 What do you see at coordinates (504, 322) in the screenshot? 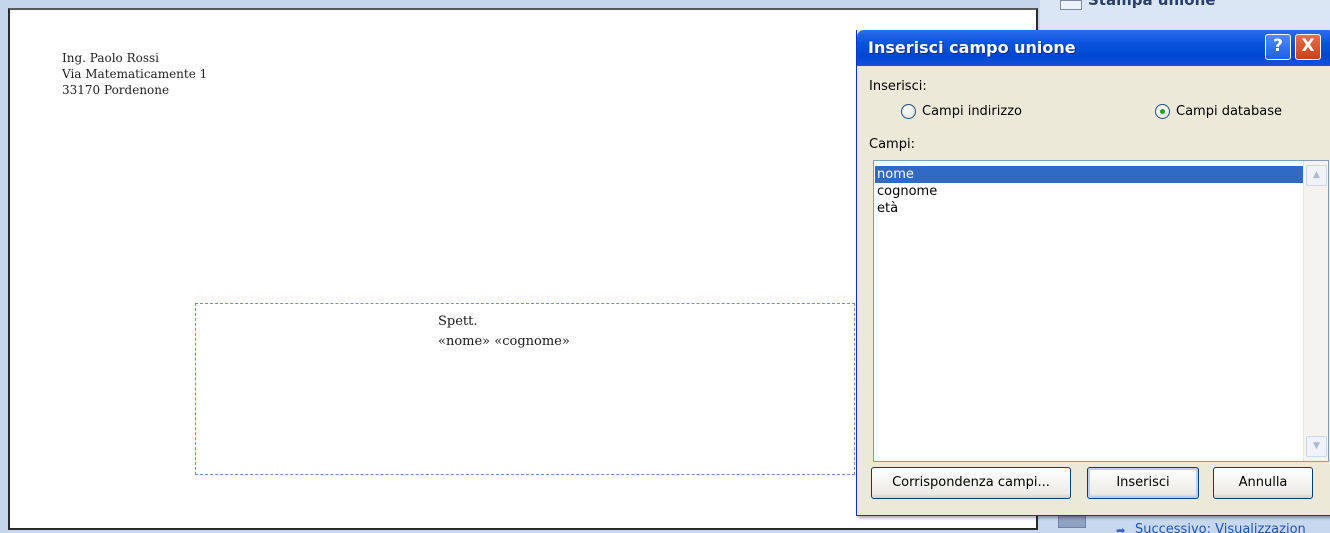
I see `recipient-line: Spett.` at bounding box center [504, 322].